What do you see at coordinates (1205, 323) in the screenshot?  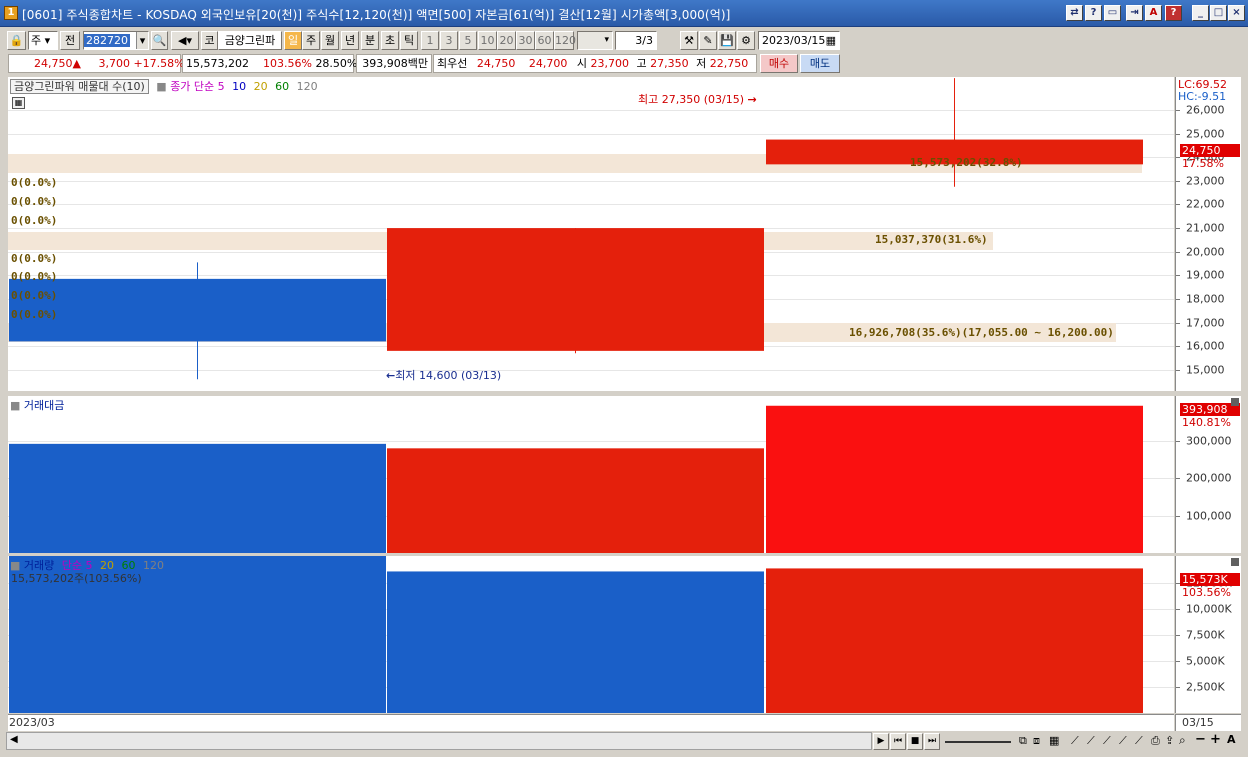 I see `y-tick-label: 17,000` at bounding box center [1205, 323].